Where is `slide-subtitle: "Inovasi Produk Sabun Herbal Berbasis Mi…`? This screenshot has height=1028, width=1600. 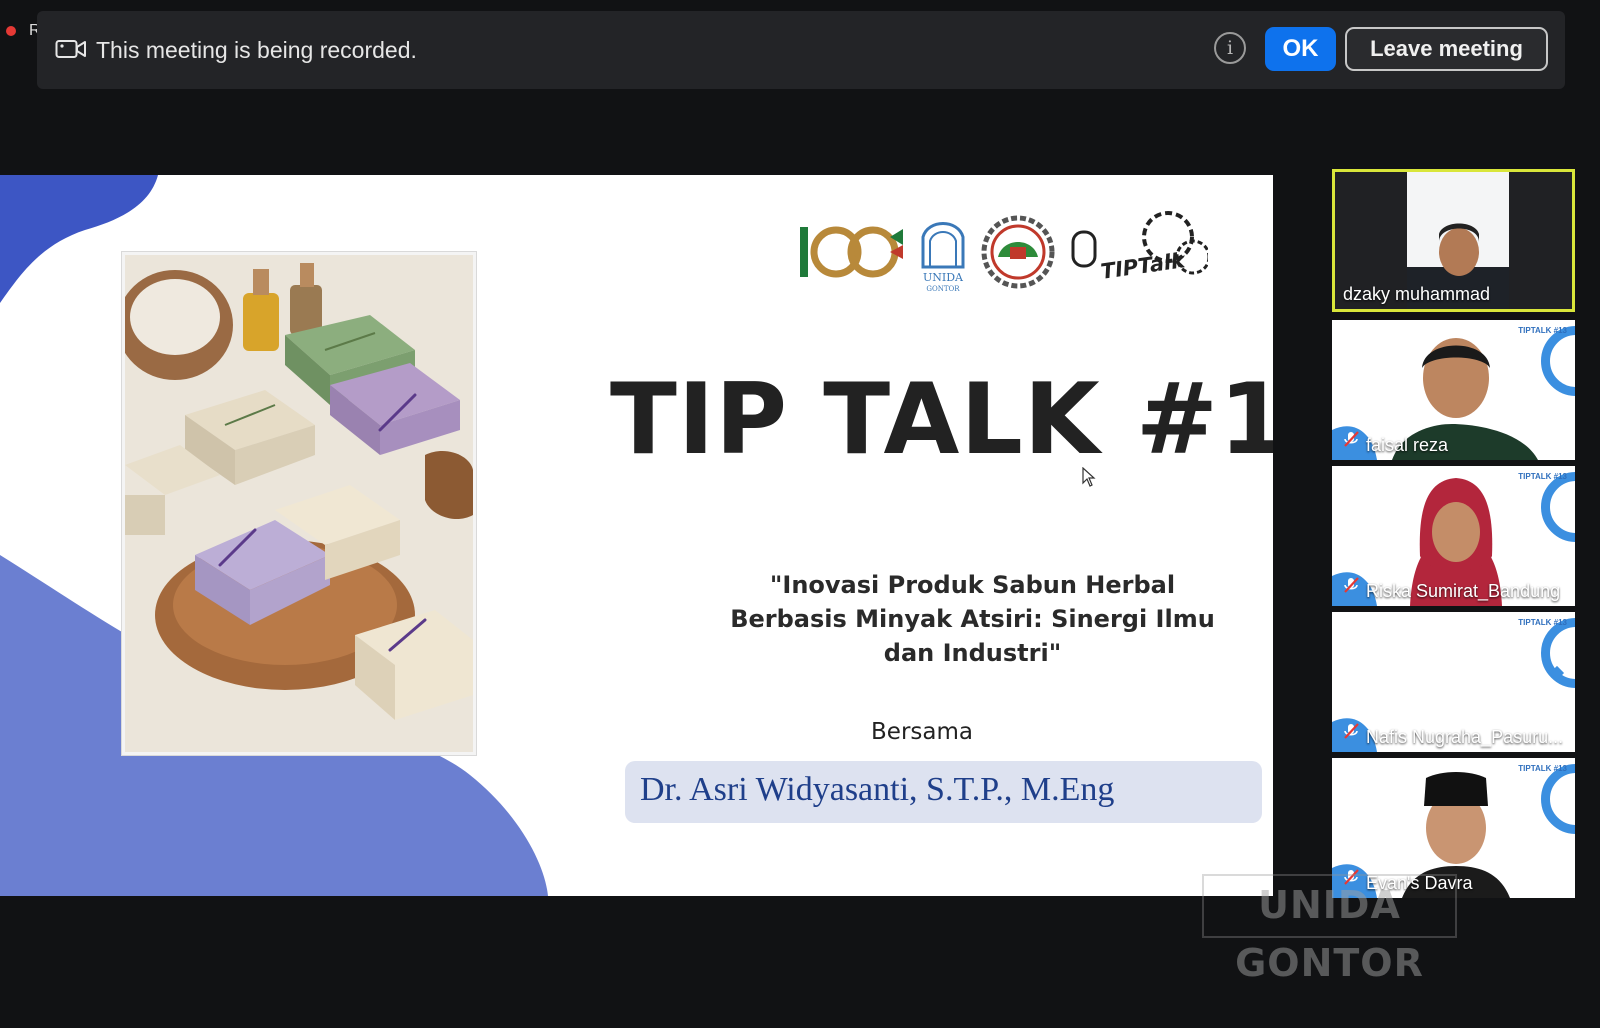 slide-subtitle: "Inovasi Produk Sabun Herbal Berbasis Mi… is located at coordinates (972, 619).